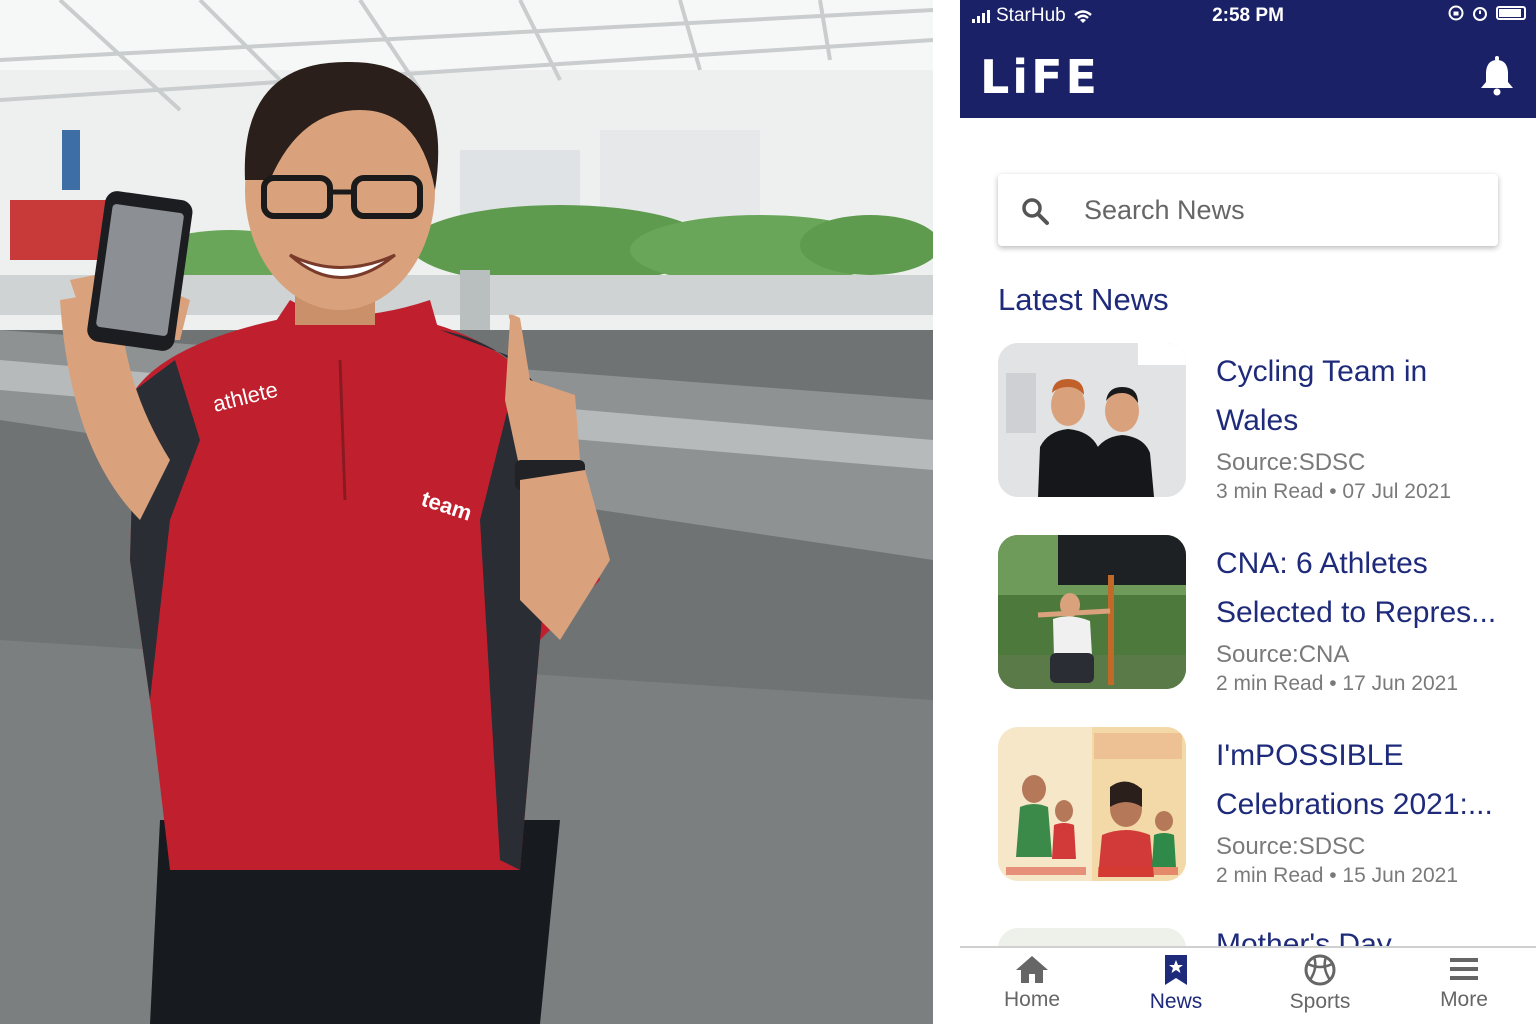 The width and height of the screenshot is (1536, 1024). What do you see at coordinates (1464, 999) in the screenshot?
I see `tab-label: More` at bounding box center [1464, 999].